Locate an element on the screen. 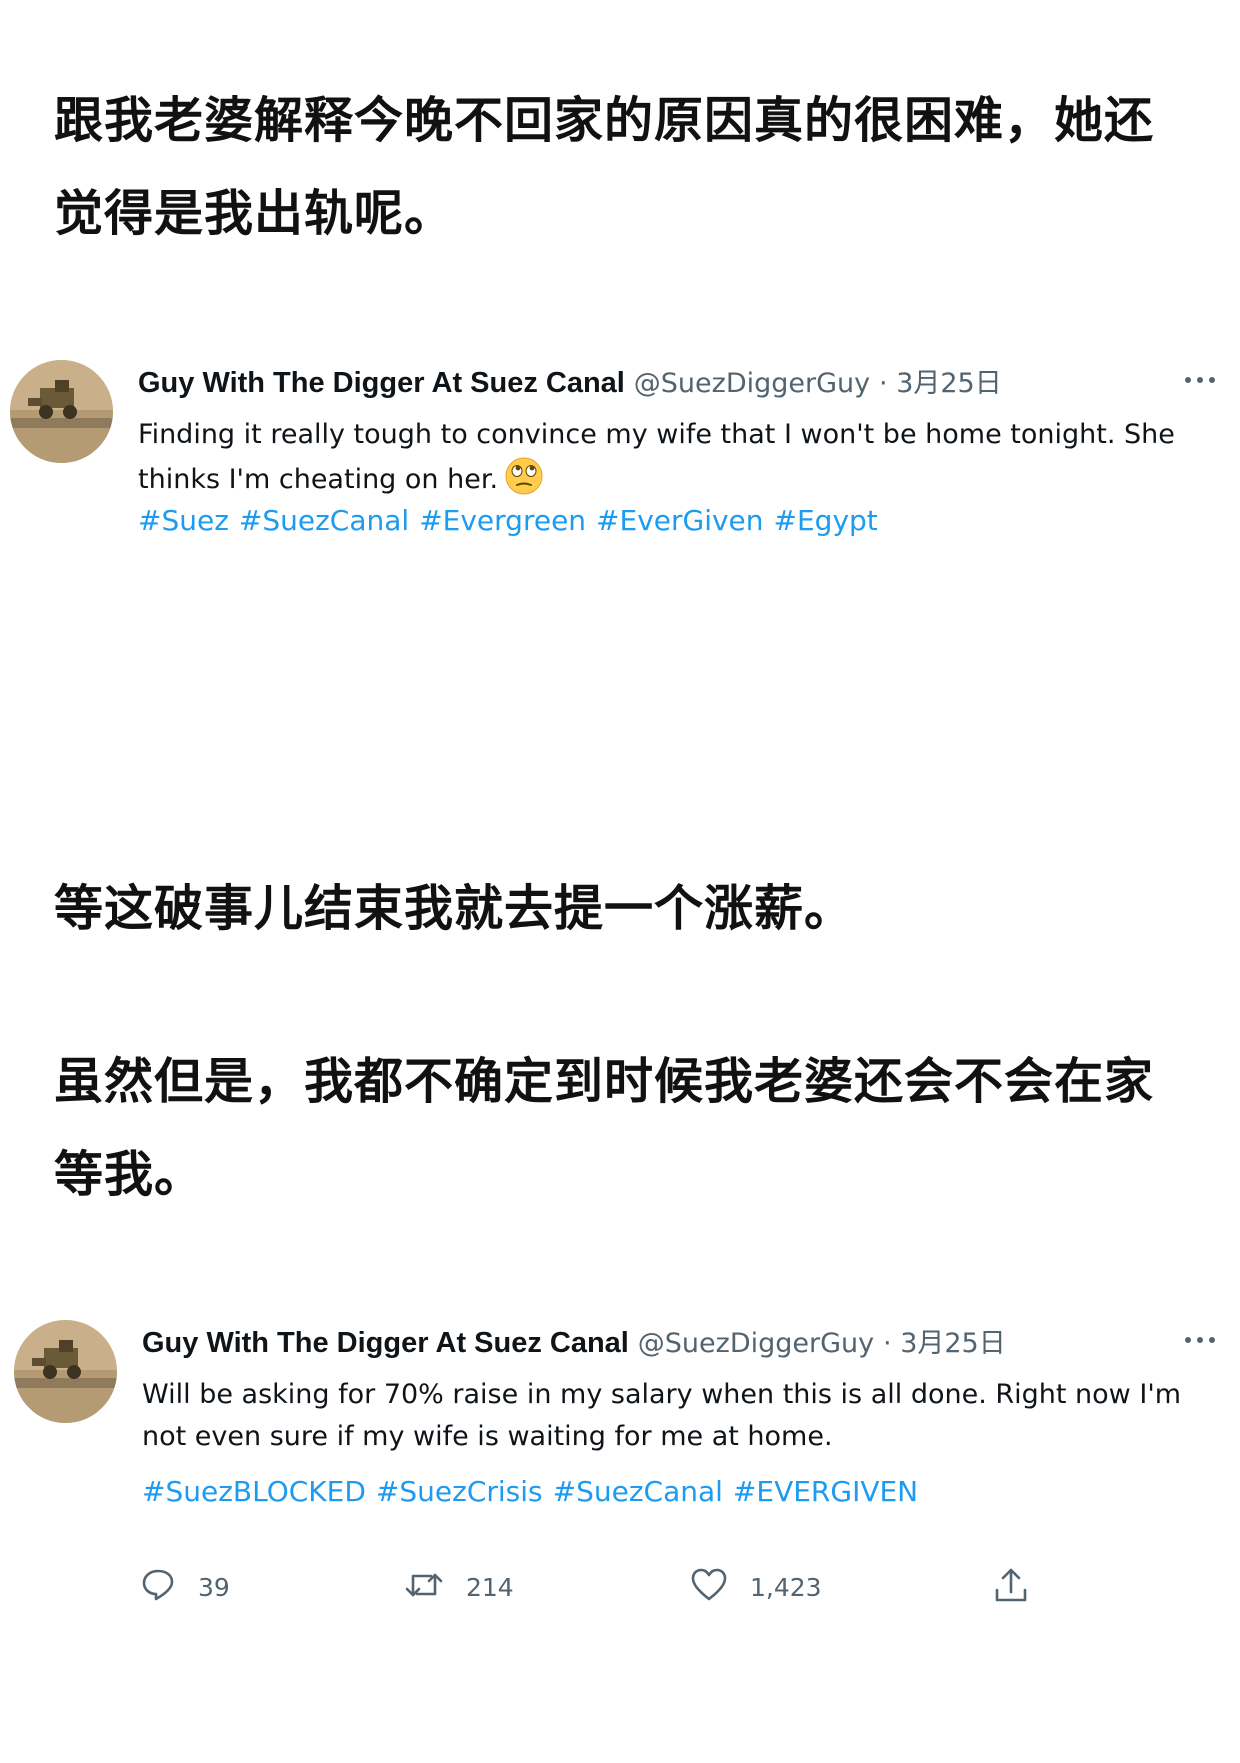 The height and width of the screenshot is (1763, 1240). reply-button: 39 is located at coordinates (185, 1587).